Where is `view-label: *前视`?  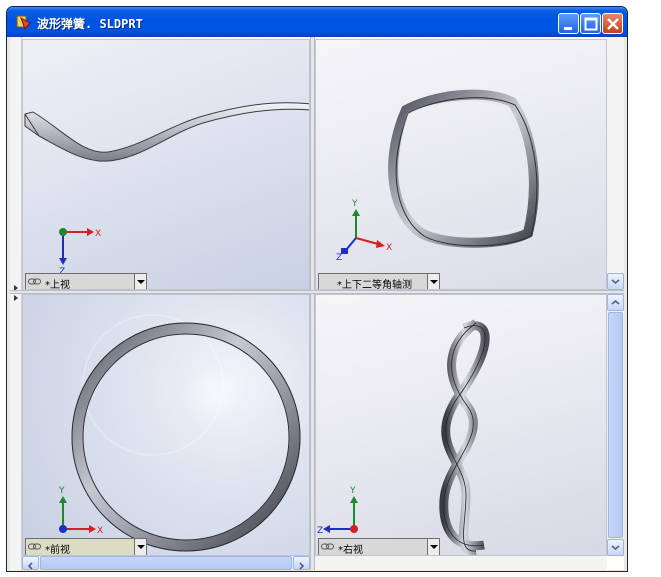 view-label: *前视 is located at coordinates (57, 550).